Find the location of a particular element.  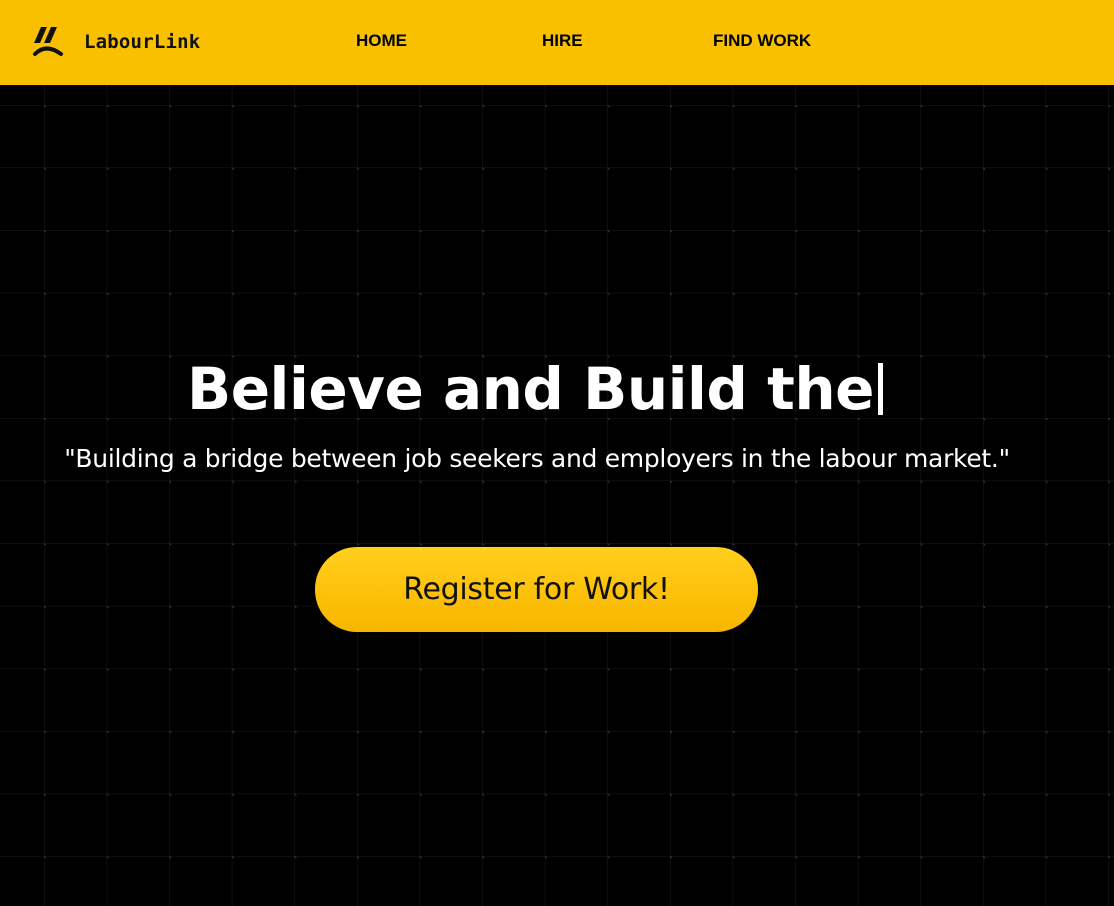

nav-home-link: HOME is located at coordinates (381, 41).